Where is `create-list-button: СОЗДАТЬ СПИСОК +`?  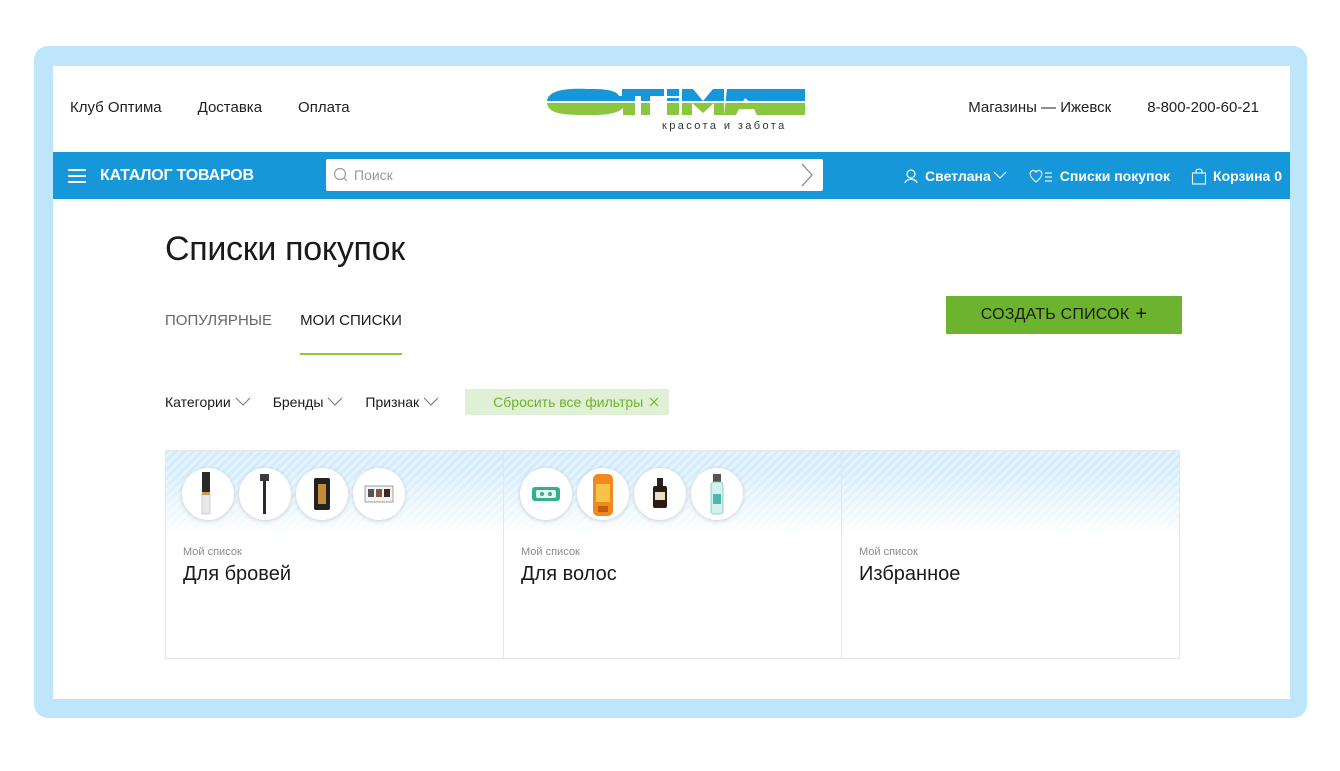 create-list-button: СОЗДАТЬ СПИСОК + is located at coordinates (1064, 315).